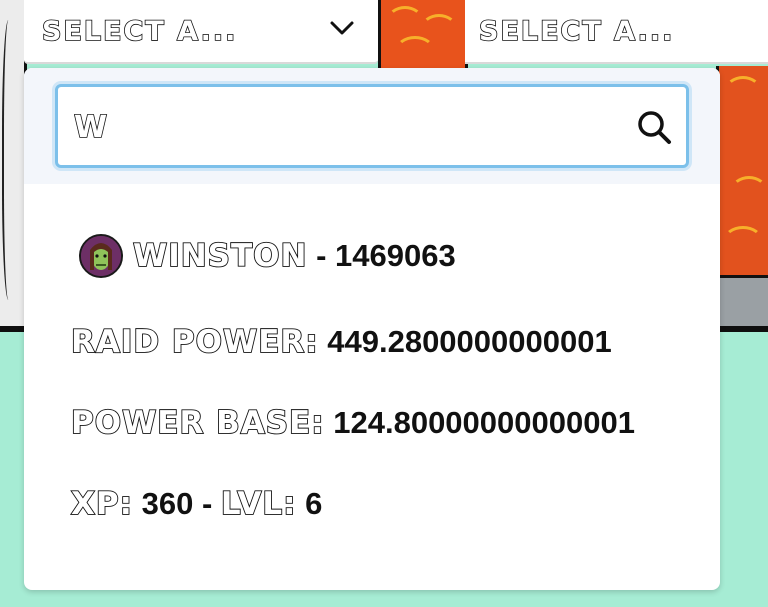 The image size is (768, 607). Describe the element at coordinates (102, 504) in the screenshot. I see `xp-label: XP:` at that location.